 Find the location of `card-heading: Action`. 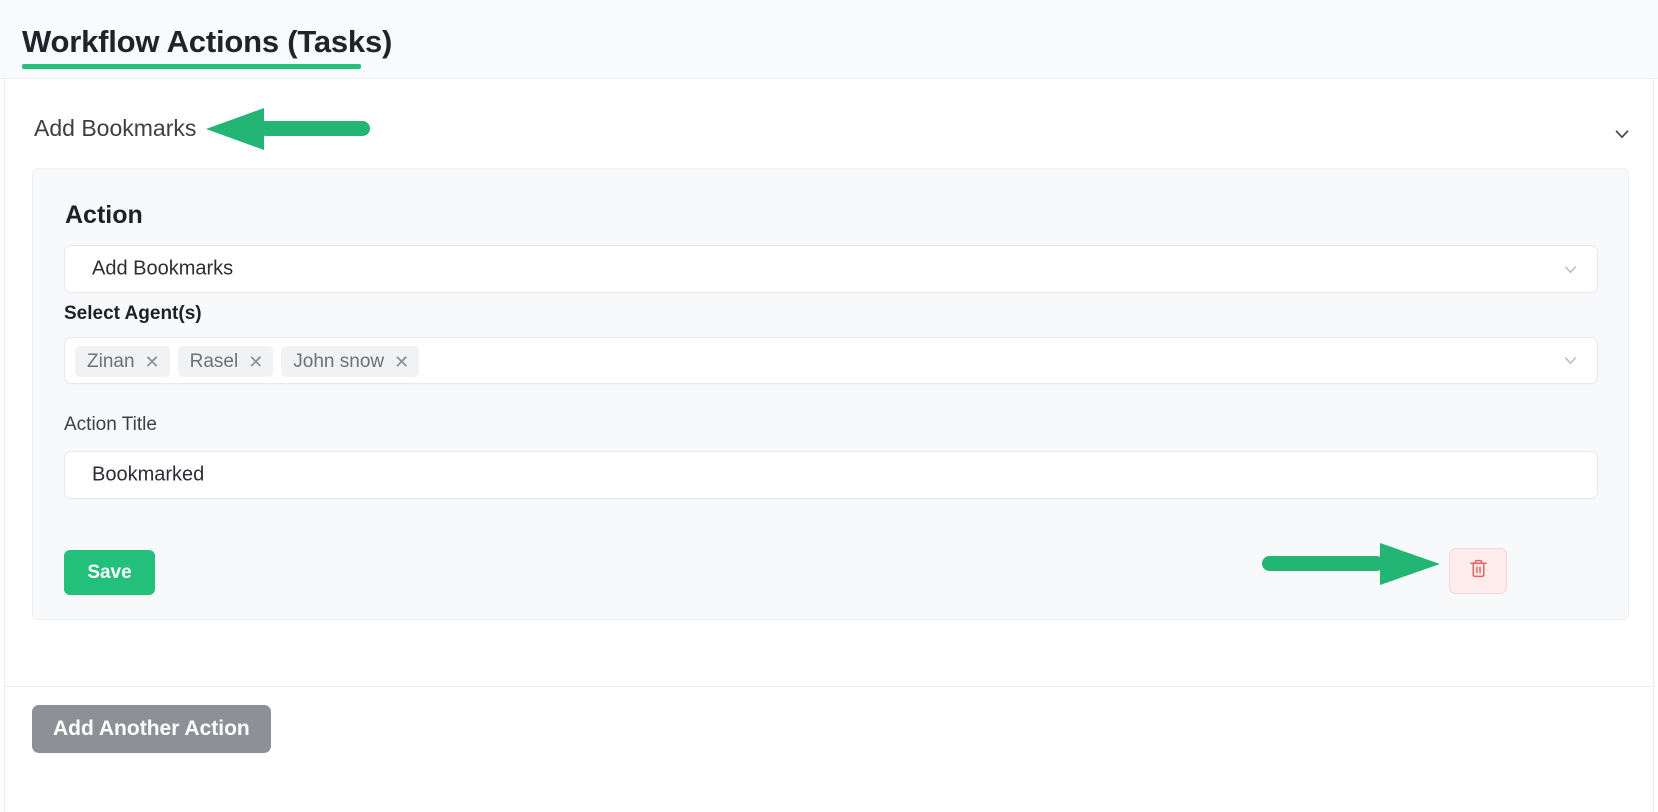

card-heading: Action is located at coordinates (104, 215).